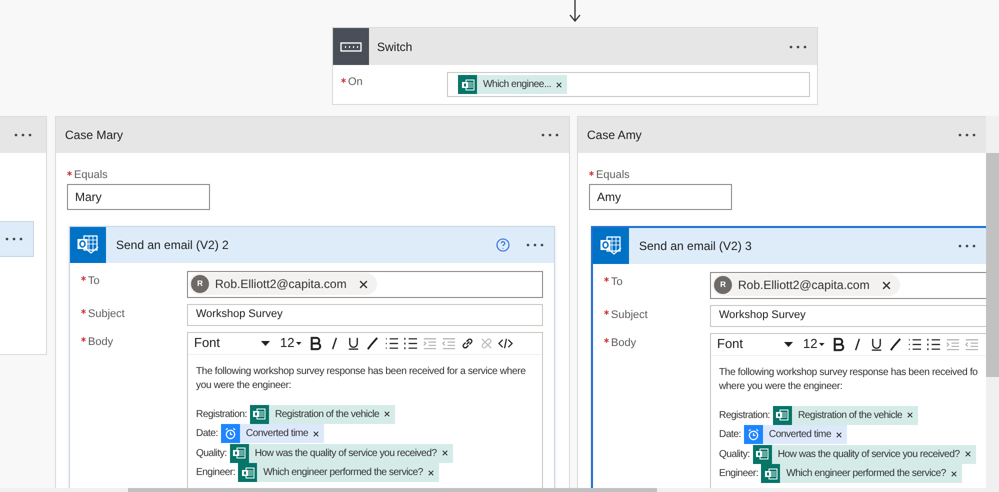 Image resolution: width=999 pixels, height=492 pixels. What do you see at coordinates (361, 371) in the screenshot?
I see `body-text: The following workshop survey response has been received for a service where` at bounding box center [361, 371].